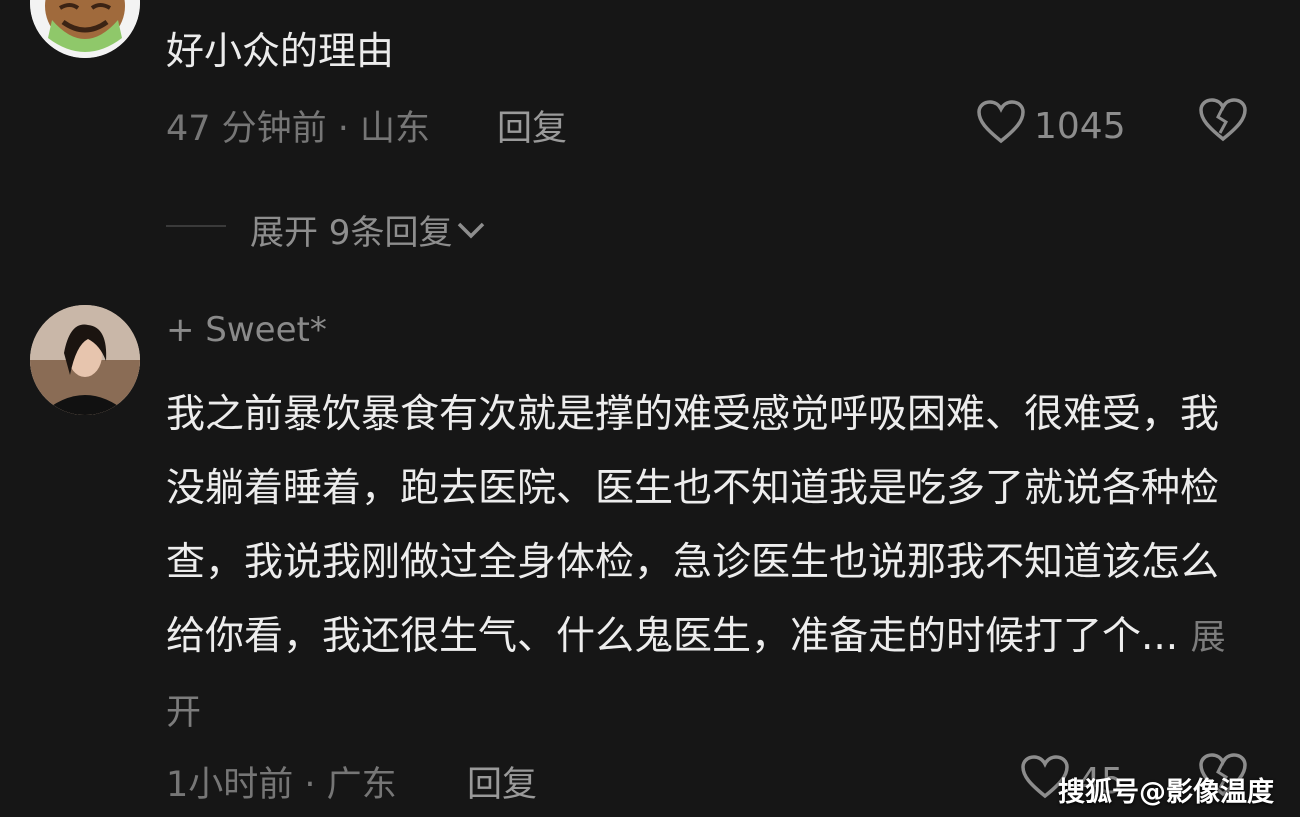  Describe the element at coordinates (298, 129) in the screenshot. I see `comment-meta: 47 分钟前 · 山东` at that location.